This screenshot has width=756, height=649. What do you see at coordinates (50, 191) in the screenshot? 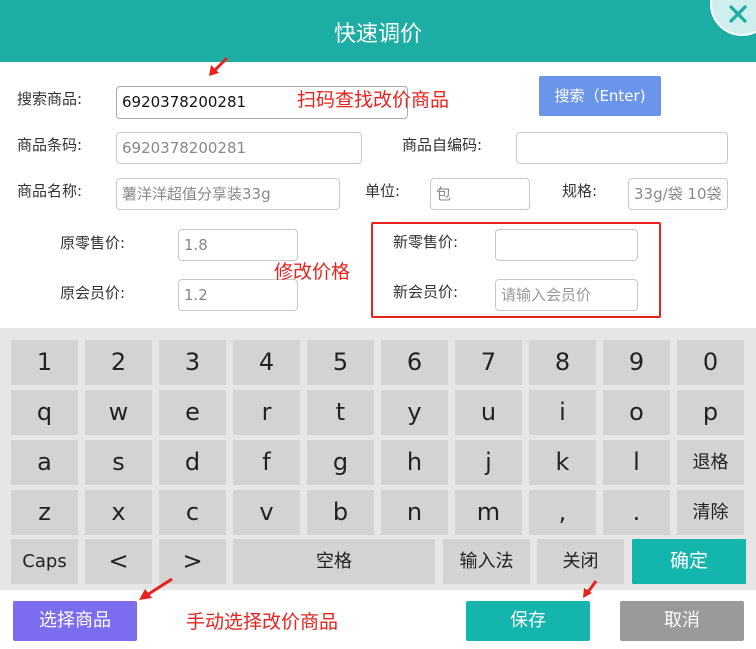
I see `name-label: 商品名称:` at bounding box center [50, 191].